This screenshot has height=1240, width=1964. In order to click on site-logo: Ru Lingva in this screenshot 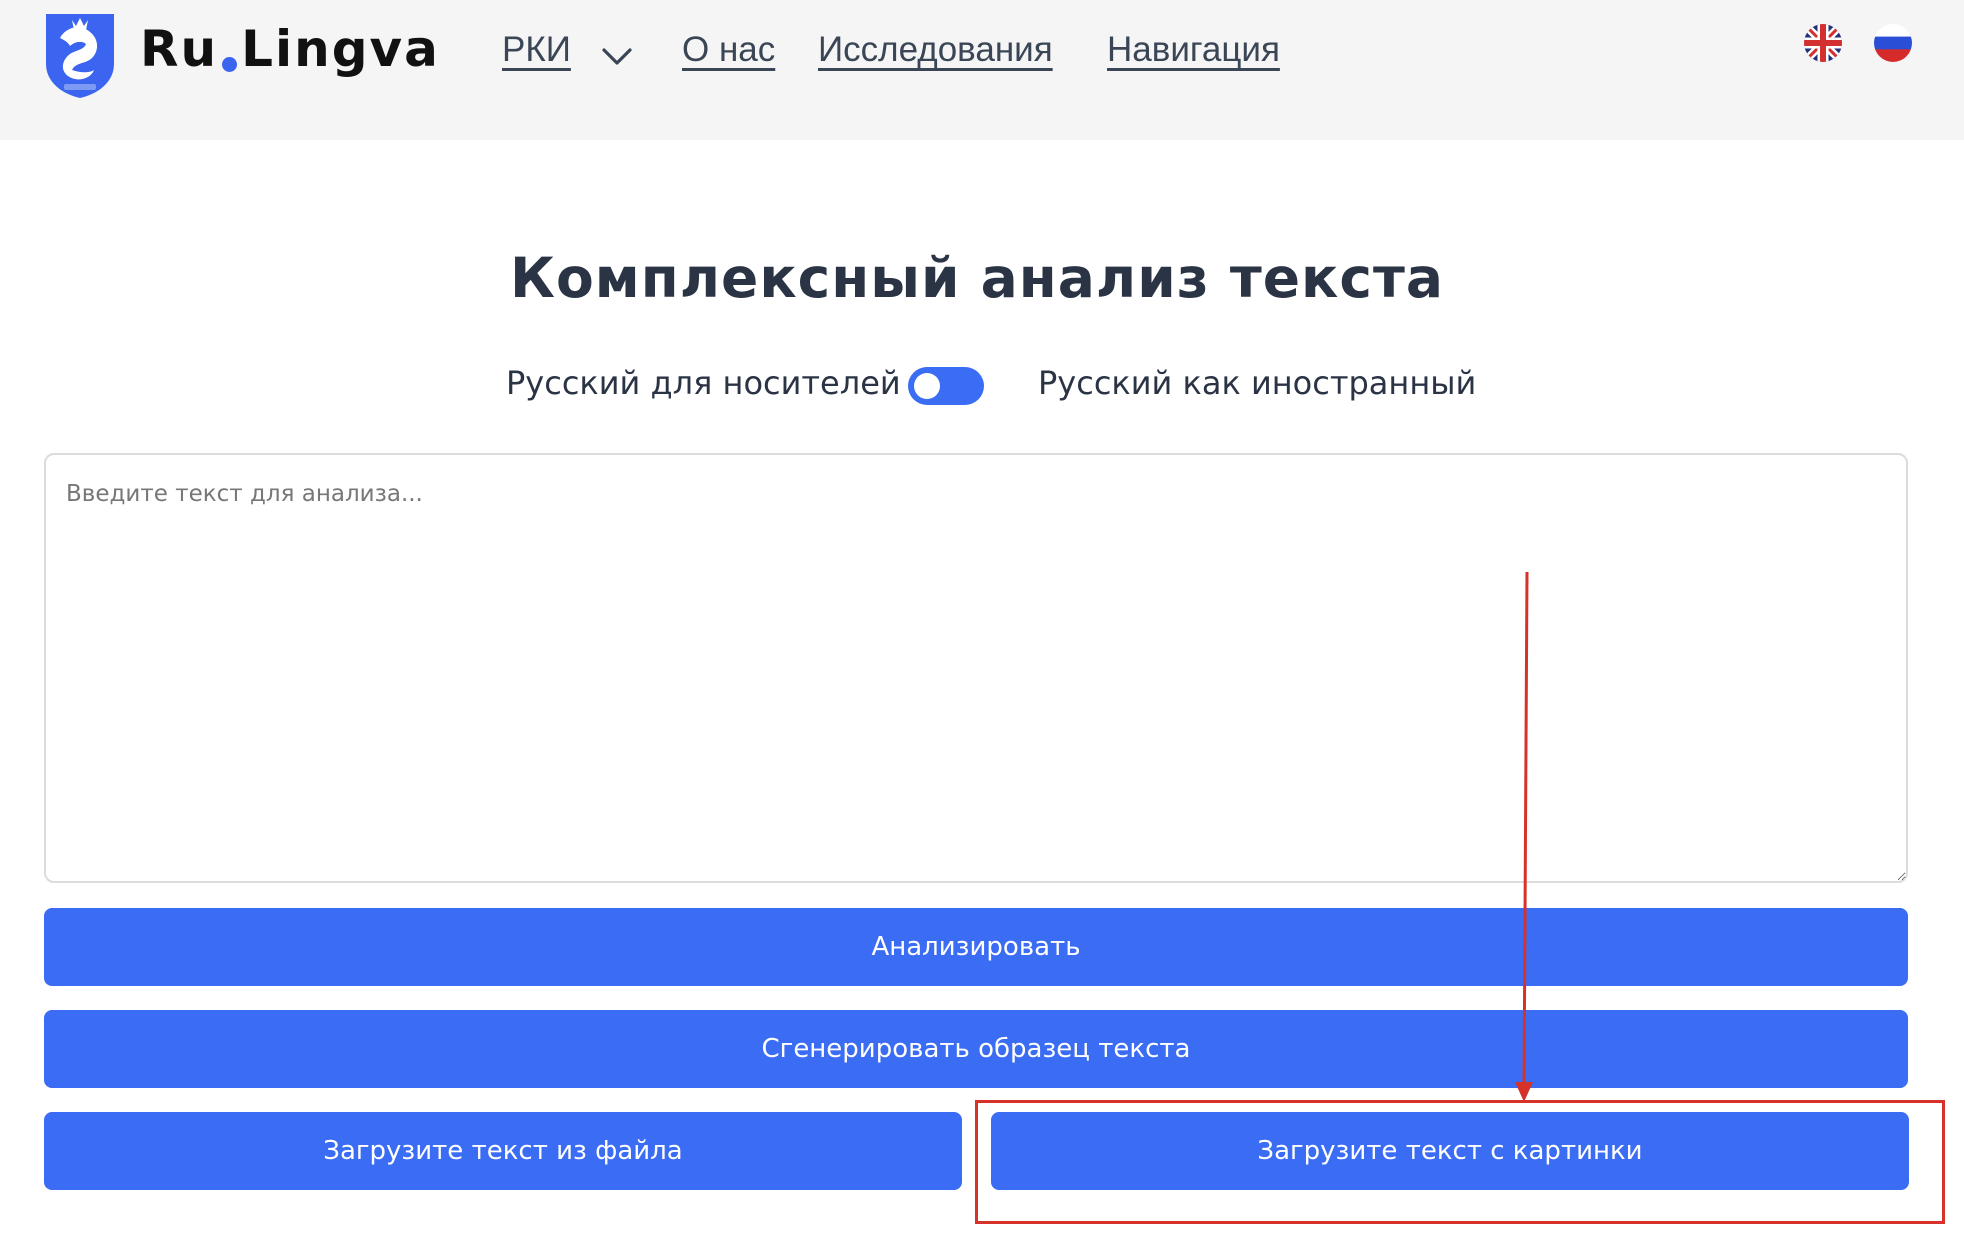, I will do `click(290, 49)`.